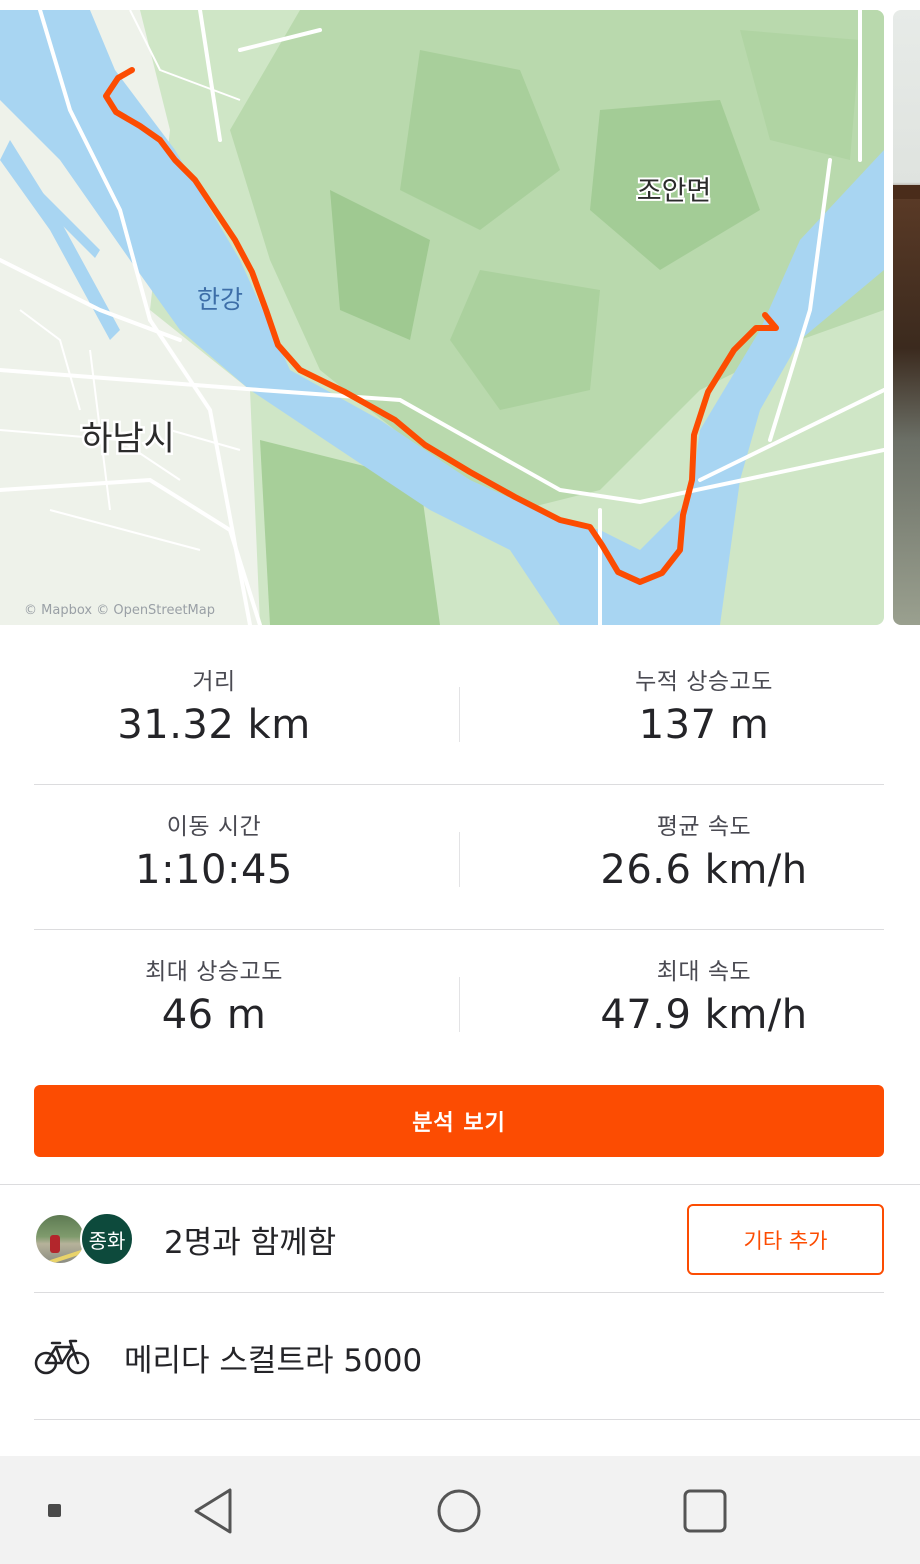  I want to click on stat-max-speed: 최대 속도 47.9 km/h, so click(672, 984).